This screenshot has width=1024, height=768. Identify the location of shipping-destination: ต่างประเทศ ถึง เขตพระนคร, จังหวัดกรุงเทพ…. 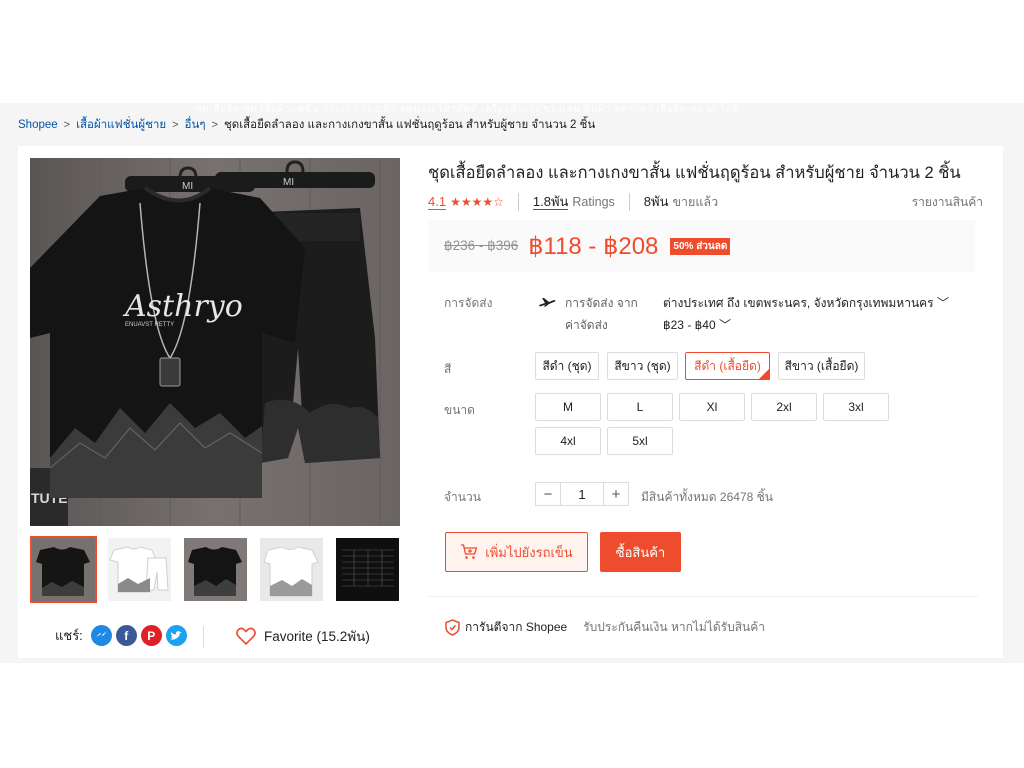
(806, 303).